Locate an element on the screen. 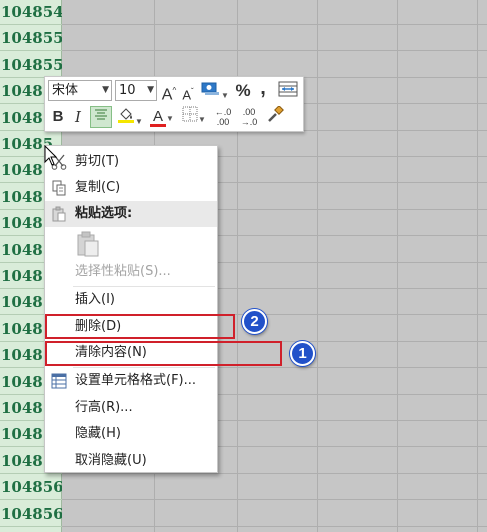 This screenshot has height=532, width=487. menu-section-paste-options: 粘贴选项: is located at coordinates (131, 214).